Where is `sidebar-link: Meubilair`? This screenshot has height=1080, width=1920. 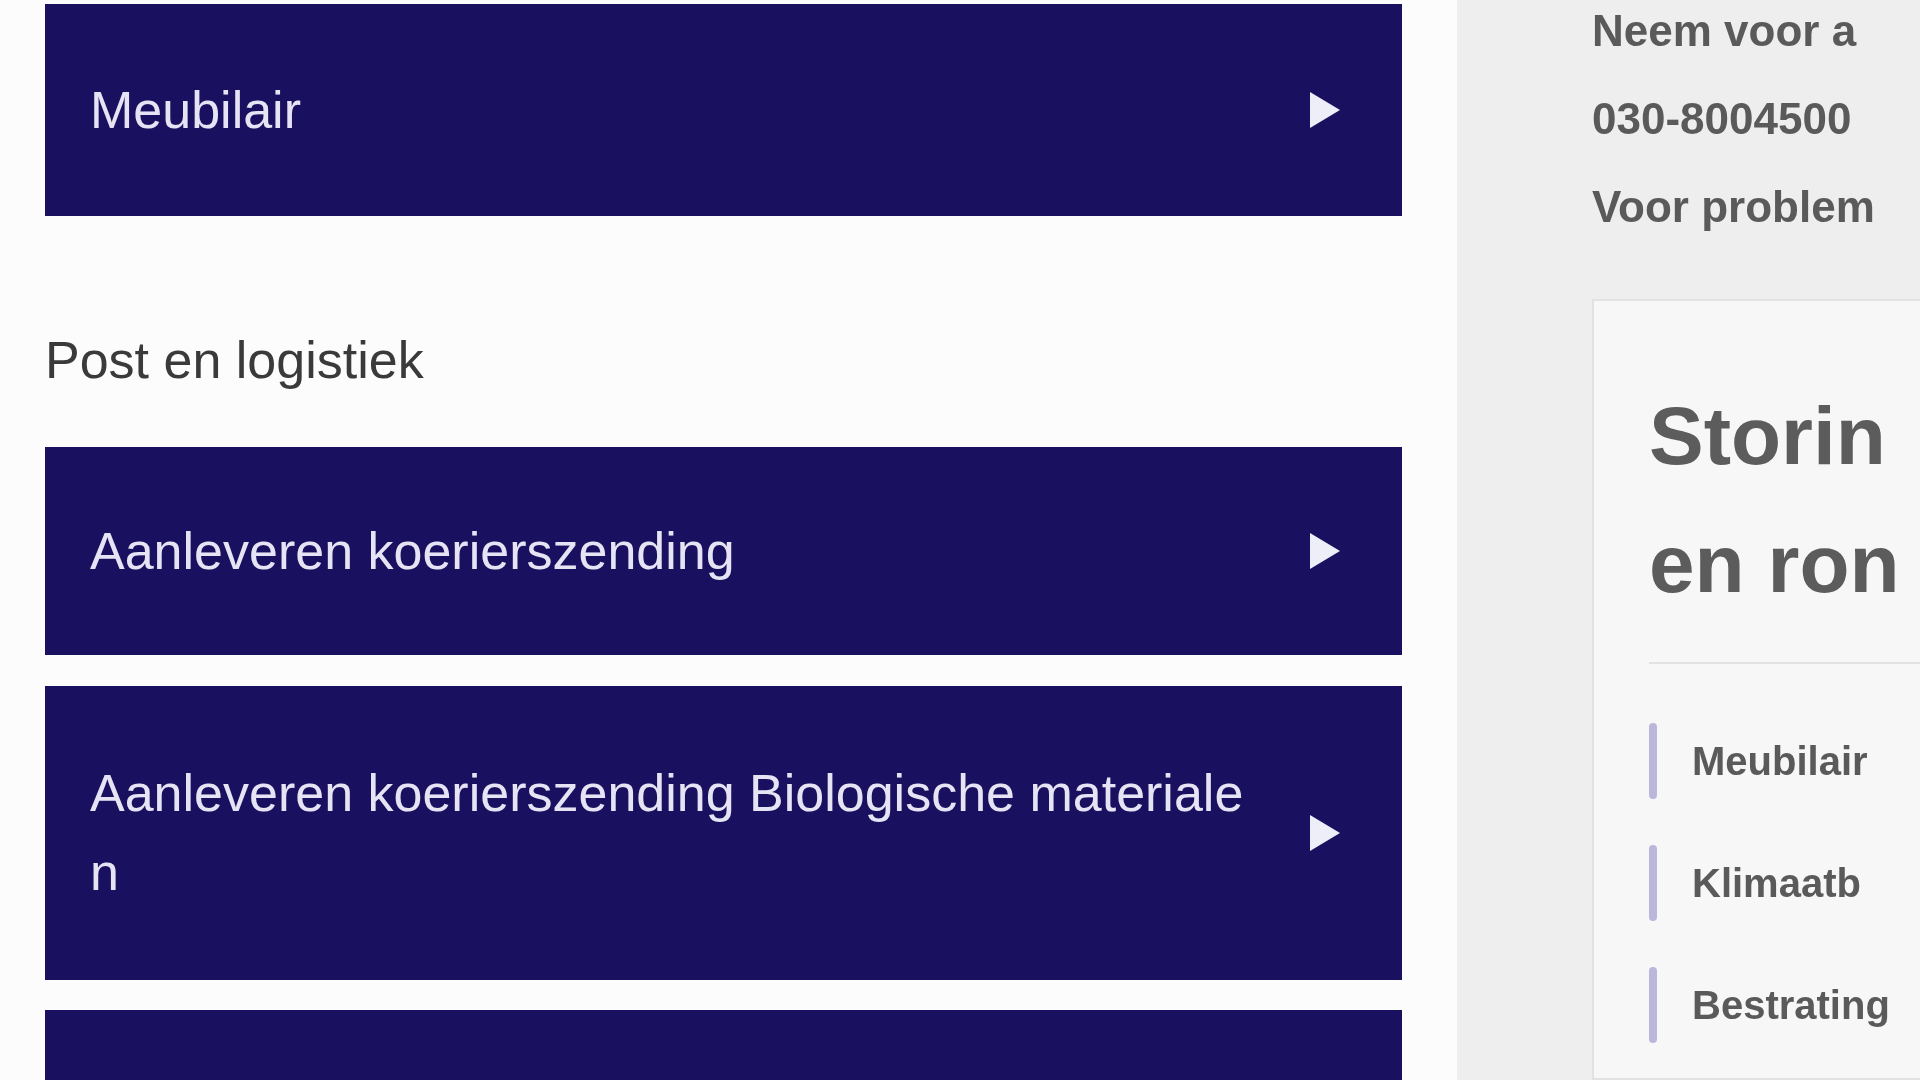 sidebar-link: Meubilair is located at coordinates (1780, 761).